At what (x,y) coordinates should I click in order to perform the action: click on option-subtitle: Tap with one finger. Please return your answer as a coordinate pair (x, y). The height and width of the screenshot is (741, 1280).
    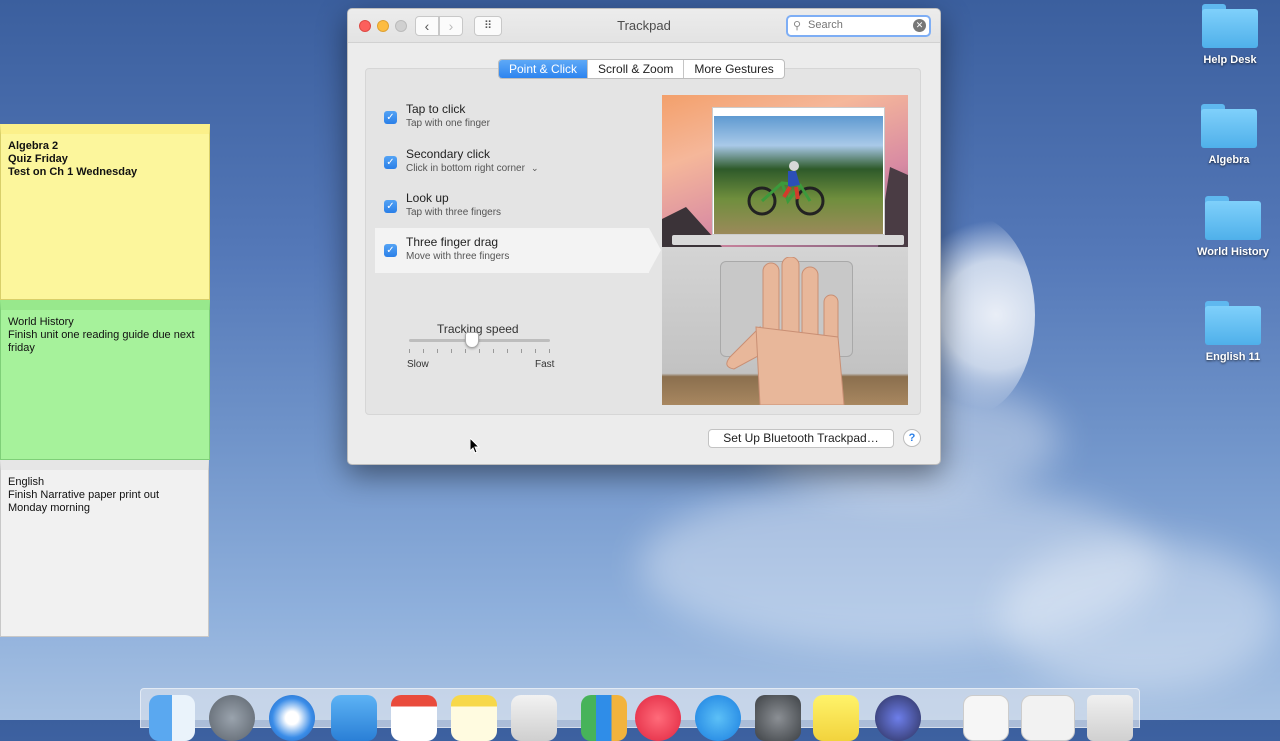
    Looking at the image, I should click on (448, 123).